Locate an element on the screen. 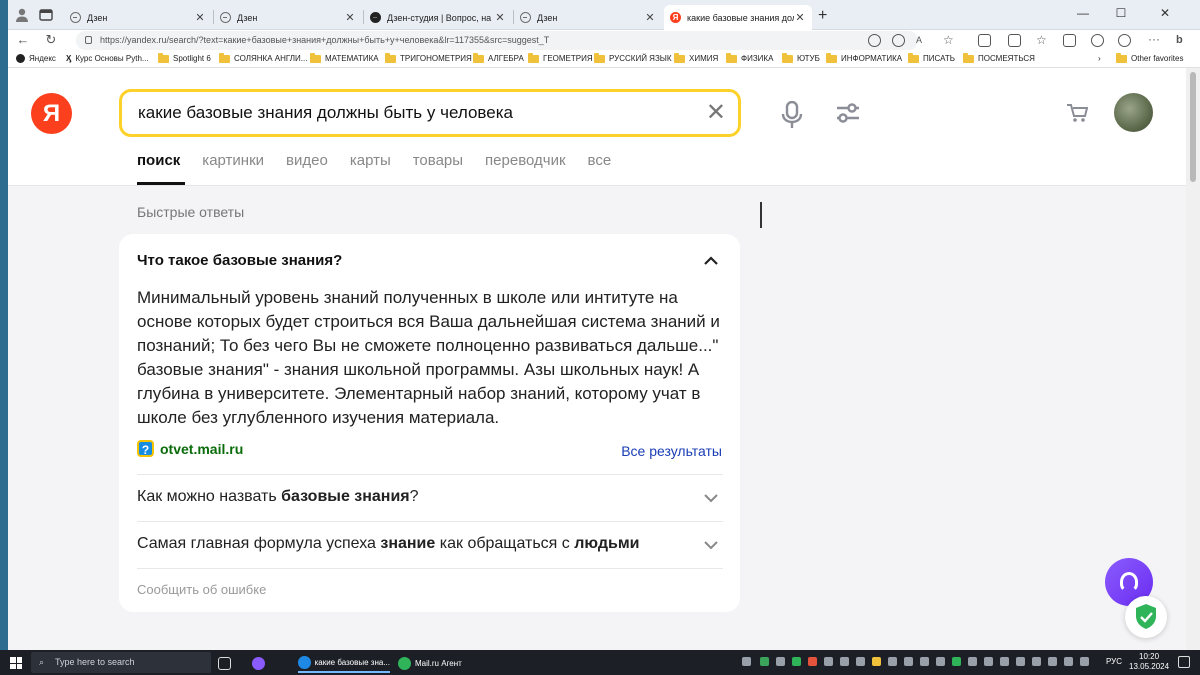 This screenshot has width=1200, height=675. new-tab-icon: + is located at coordinates (822, 16).